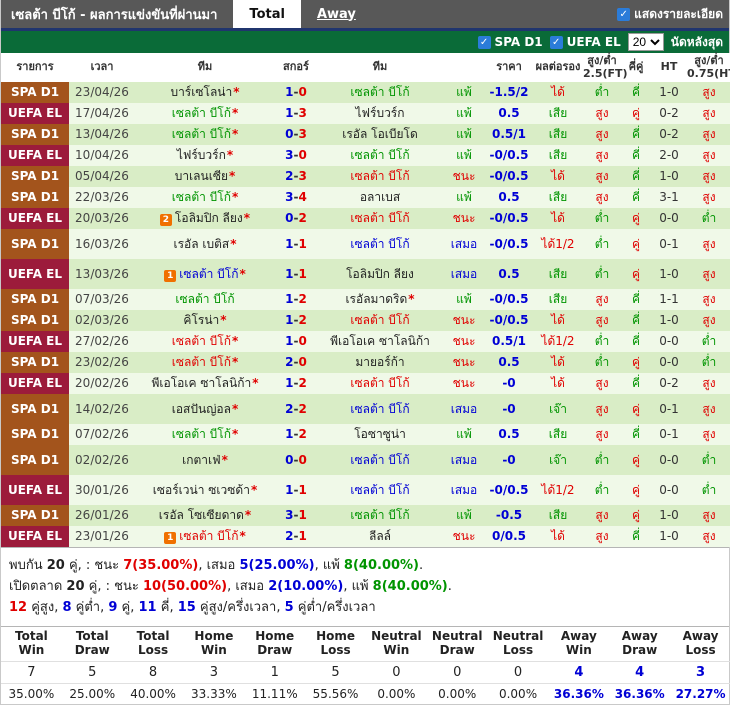 The width and height of the screenshot is (730, 705). I want to click on home-team-cell: เซลต้า บีโก้*, so click(205, 198).